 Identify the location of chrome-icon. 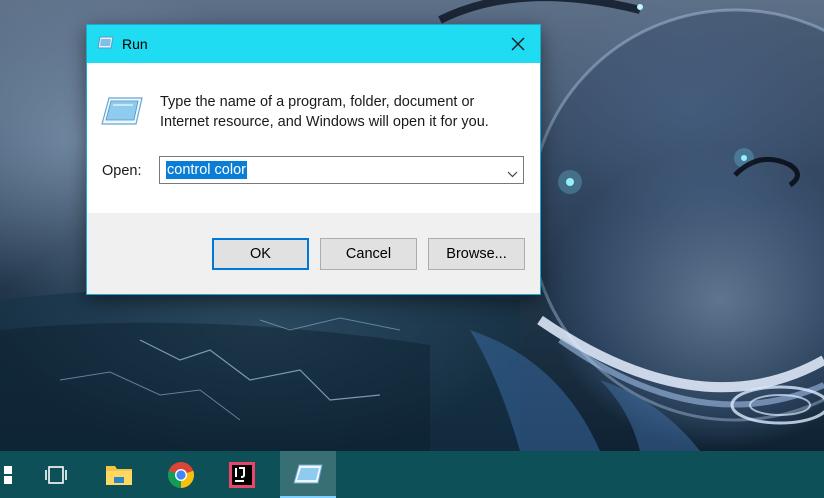
(181, 474).